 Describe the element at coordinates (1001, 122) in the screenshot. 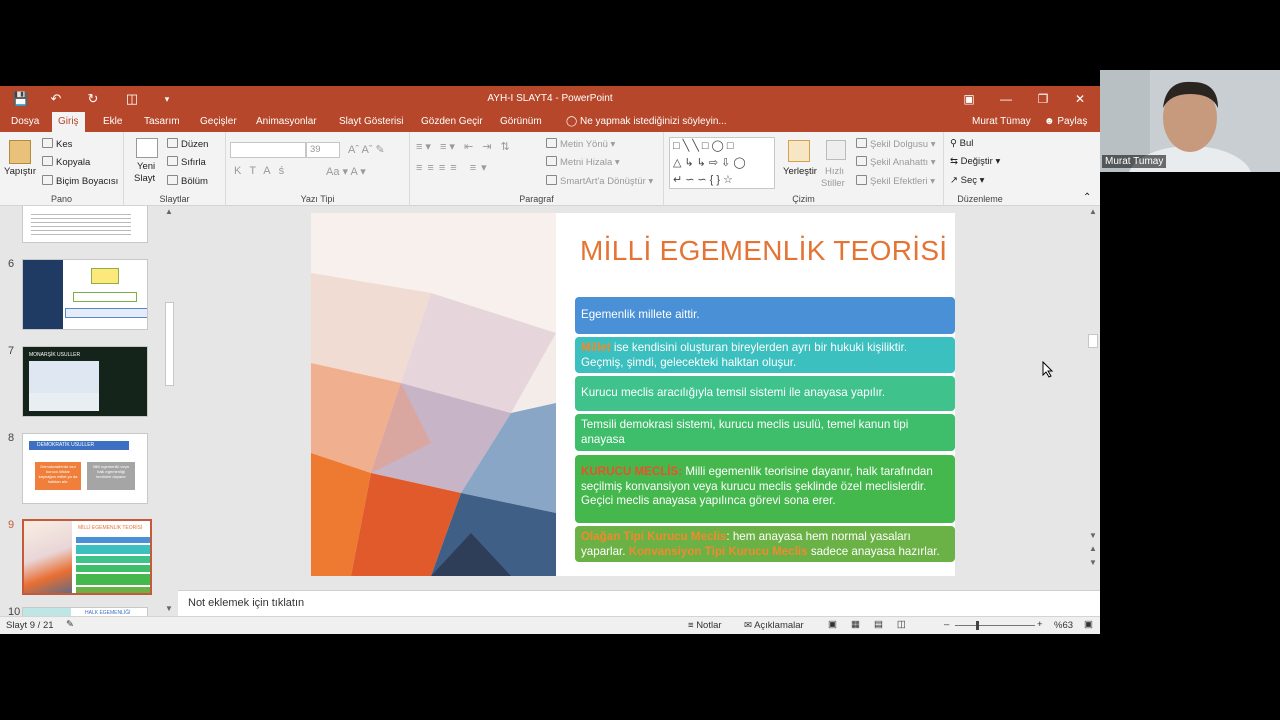

I see `user-name: Murat Tümay` at that location.